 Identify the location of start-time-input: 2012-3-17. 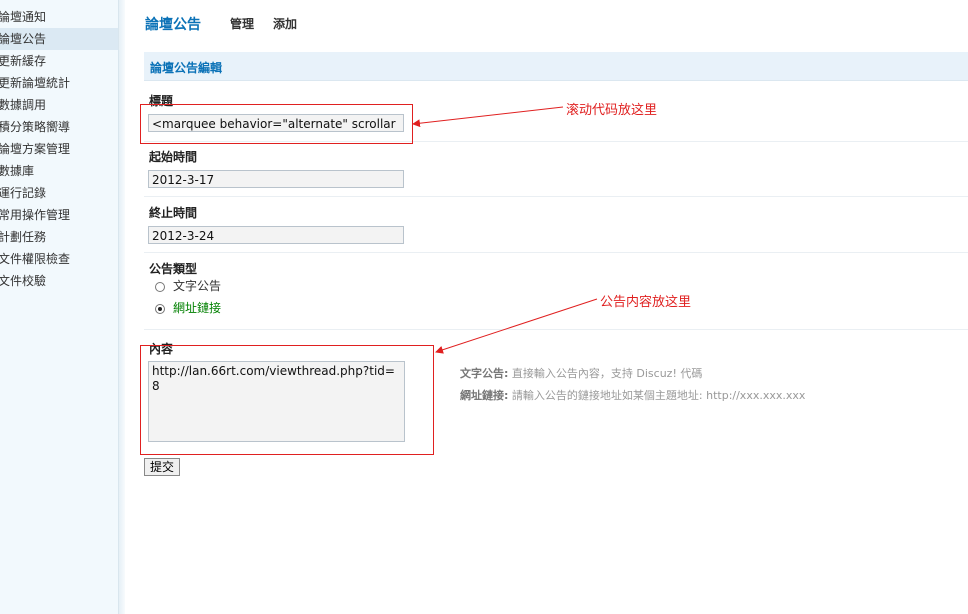
(276, 179).